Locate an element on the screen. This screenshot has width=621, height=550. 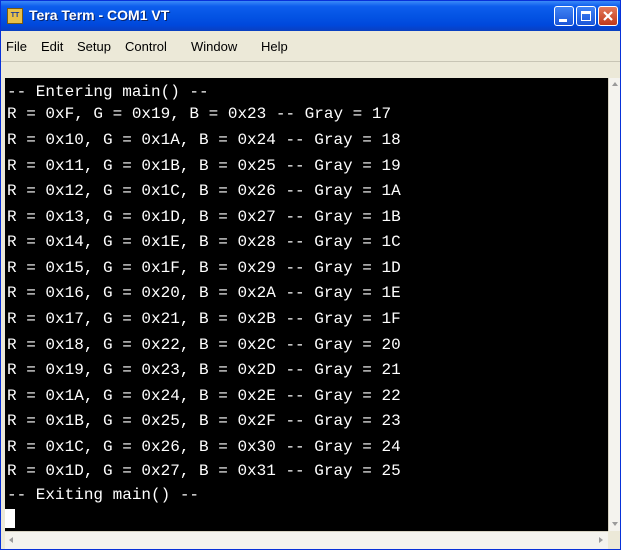
scroll-down-arrow-icon is located at coordinates (615, 524).